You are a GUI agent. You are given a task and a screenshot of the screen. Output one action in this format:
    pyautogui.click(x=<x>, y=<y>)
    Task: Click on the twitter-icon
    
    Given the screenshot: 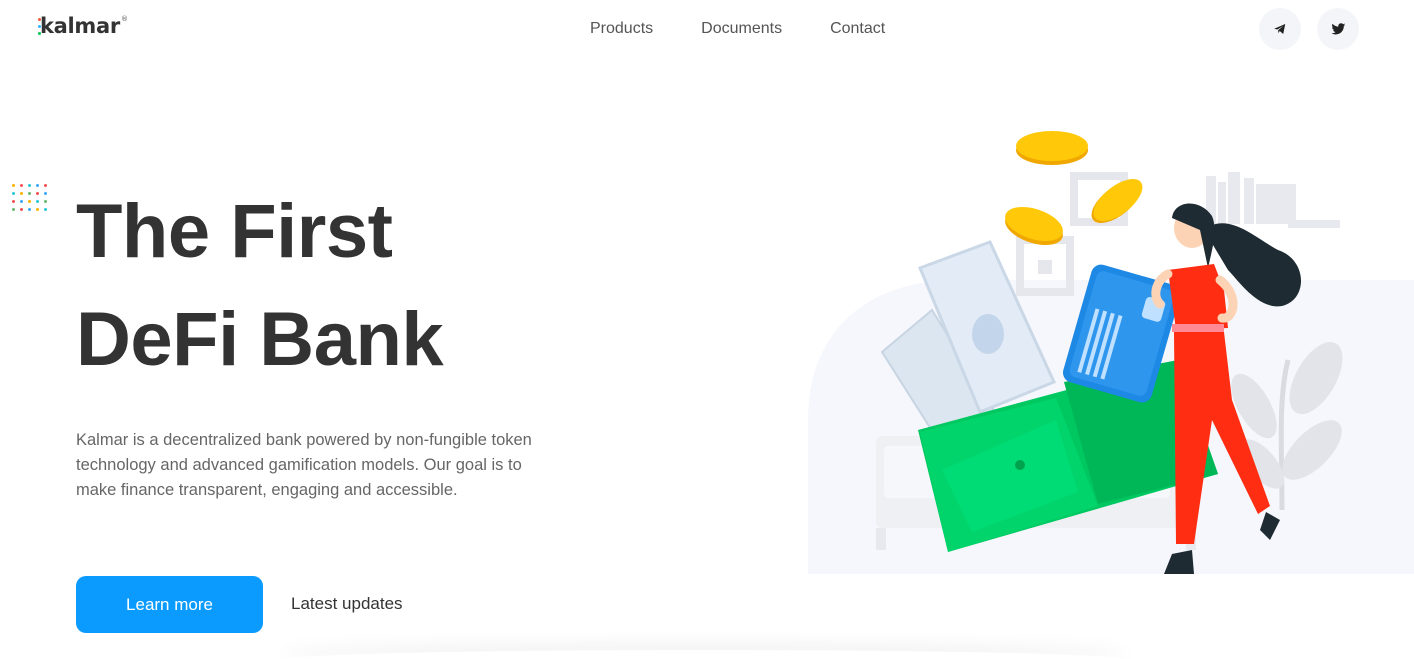 What is the action you would take?
    pyautogui.click(x=1338, y=28)
    